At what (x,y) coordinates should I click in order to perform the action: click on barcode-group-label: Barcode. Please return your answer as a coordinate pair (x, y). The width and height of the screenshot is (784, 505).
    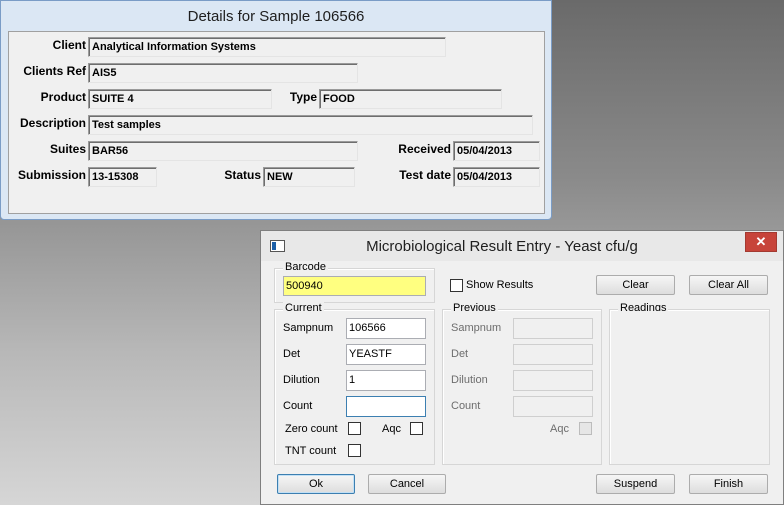
    Looking at the image, I should click on (305, 267).